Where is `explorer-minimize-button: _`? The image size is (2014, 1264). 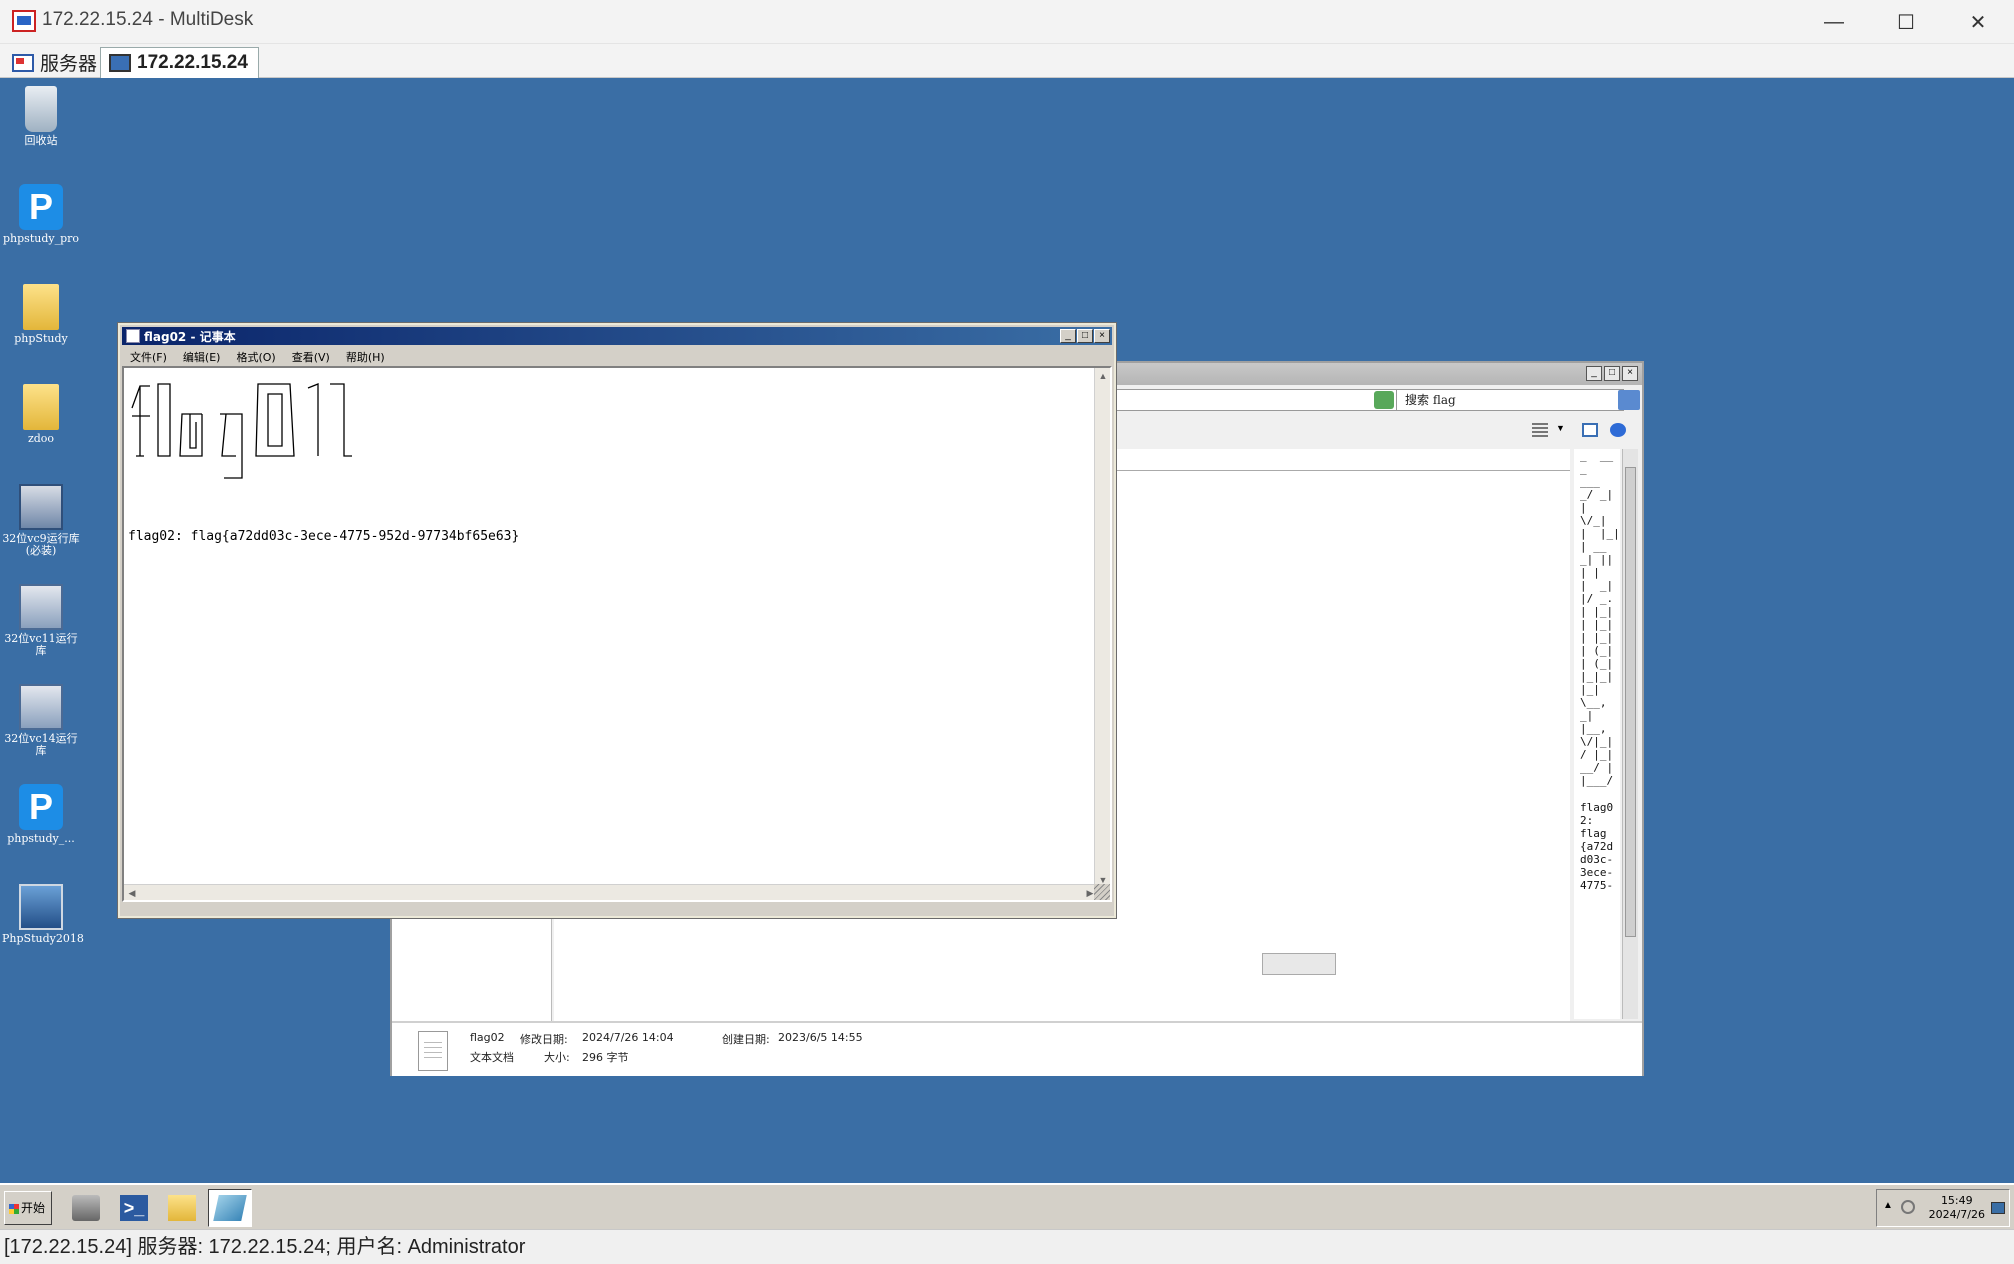
explorer-minimize-button: _ is located at coordinates (1594, 373).